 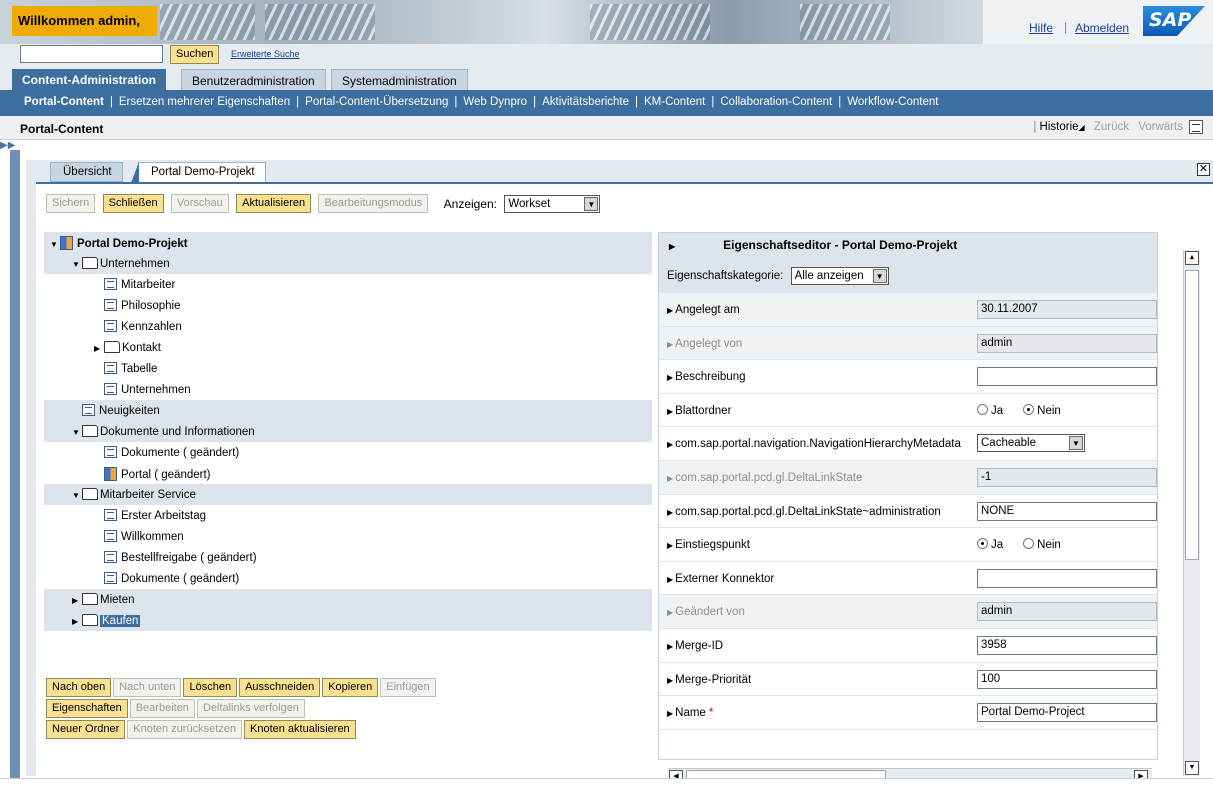 What do you see at coordinates (1203, 169) in the screenshot?
I see `close-icon: ✕` at bounding box center [1203, 169].